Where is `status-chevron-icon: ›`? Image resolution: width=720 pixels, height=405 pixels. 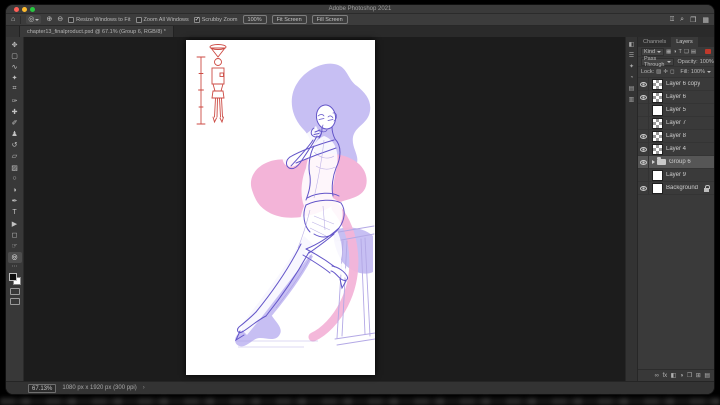 status-chevron-icon: › is located at coordinates (144, 388).